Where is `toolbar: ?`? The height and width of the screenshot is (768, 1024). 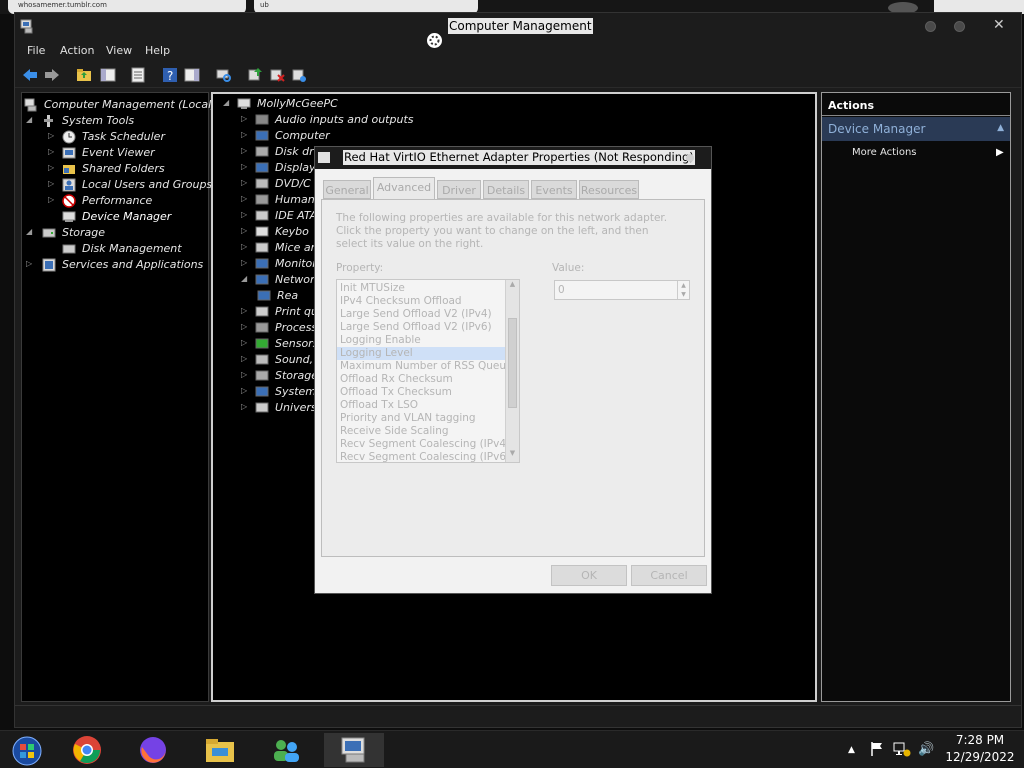 toolbar: ? is located at coordinates (518, 75).